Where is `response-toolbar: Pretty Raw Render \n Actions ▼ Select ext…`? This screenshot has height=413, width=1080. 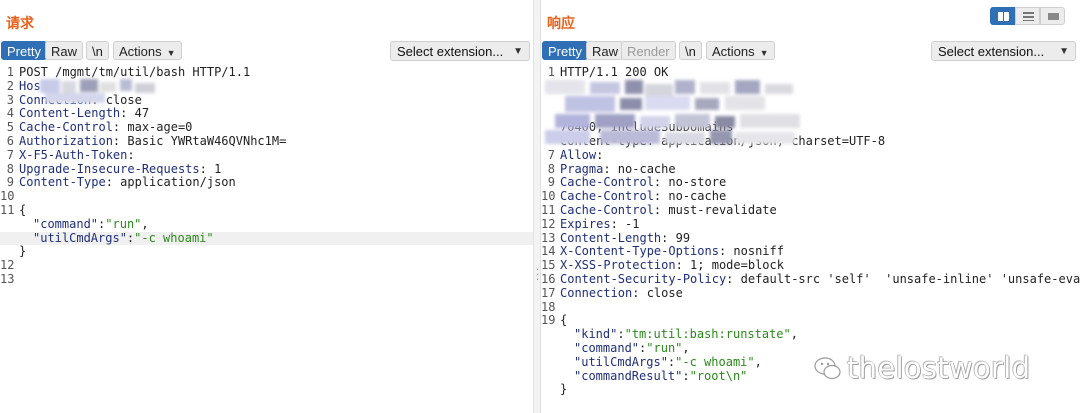 response-toolbar: Pretty Raw Render \n Actions ▼ Select ext… is located at coordinates (810, 51).